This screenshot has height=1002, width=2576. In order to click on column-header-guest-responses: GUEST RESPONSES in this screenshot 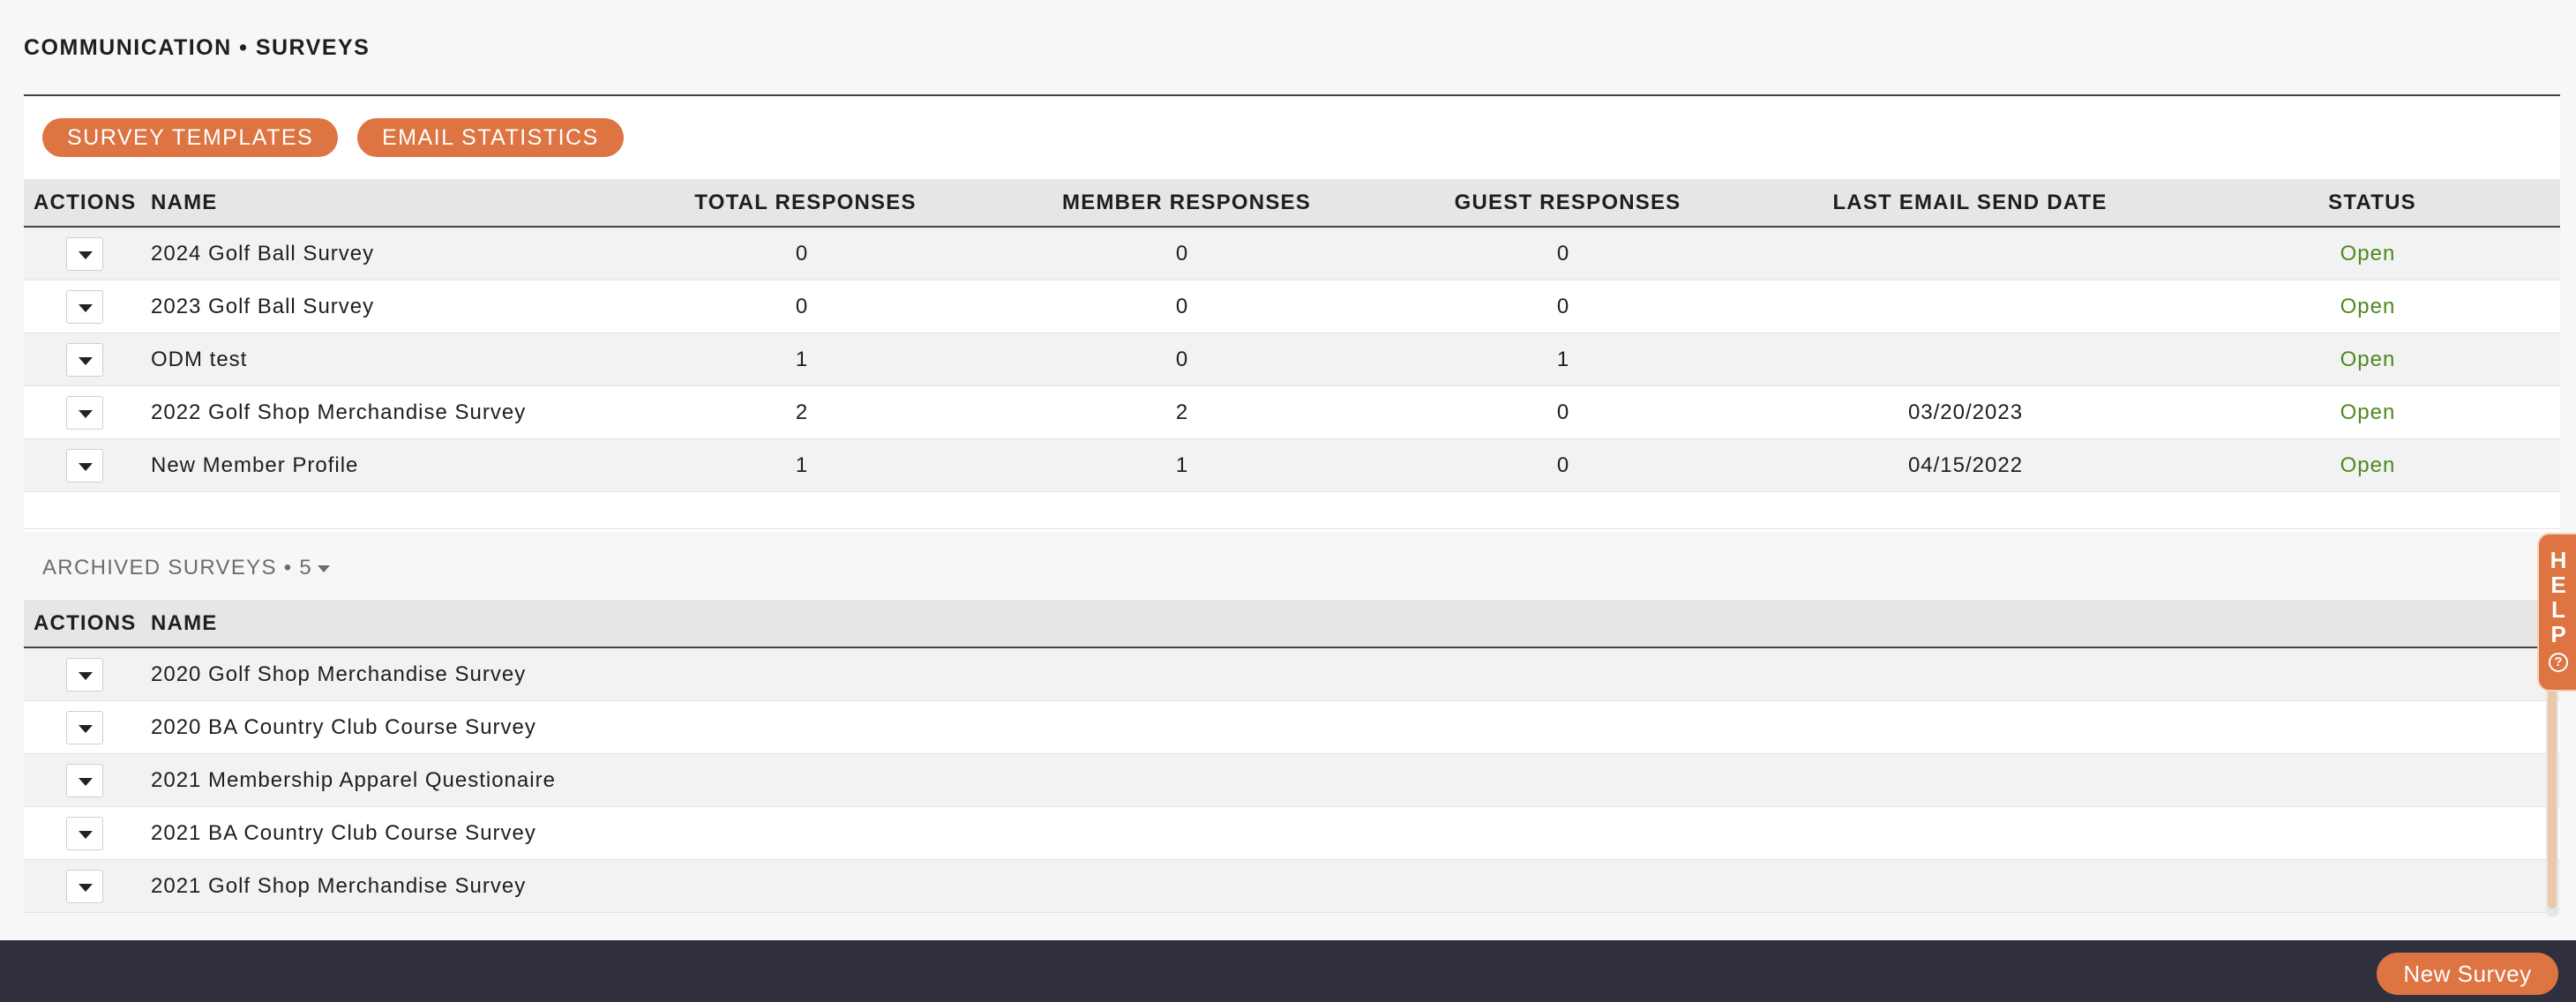, I will do `click(1568, 202)`.